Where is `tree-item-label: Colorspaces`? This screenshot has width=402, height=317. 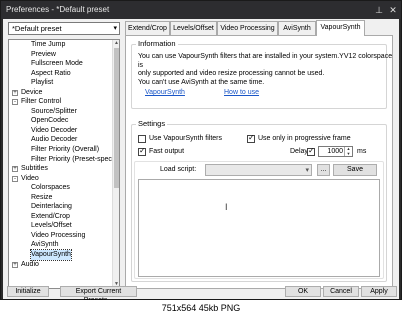 tree-item-label: Colorspaces is located at coordinates (50, 188).